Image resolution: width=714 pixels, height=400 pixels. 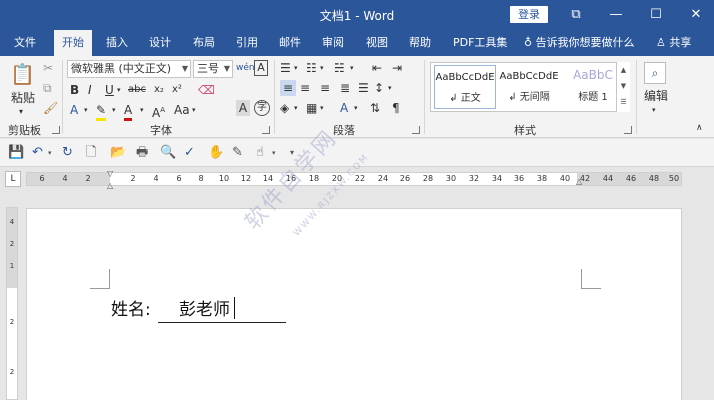 What do you see at coordinates (158, 111) in the screenshot?
I see `grow-font-icon: AA` at bounding box center [158, 111].